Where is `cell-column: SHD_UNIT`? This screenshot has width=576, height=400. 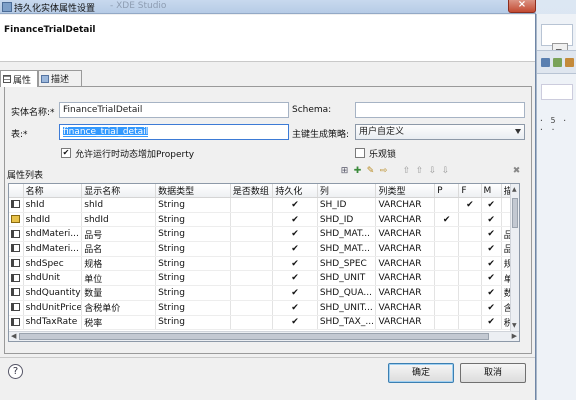 cell-column: SHD_UNIT is located at coordinates (347, 278).